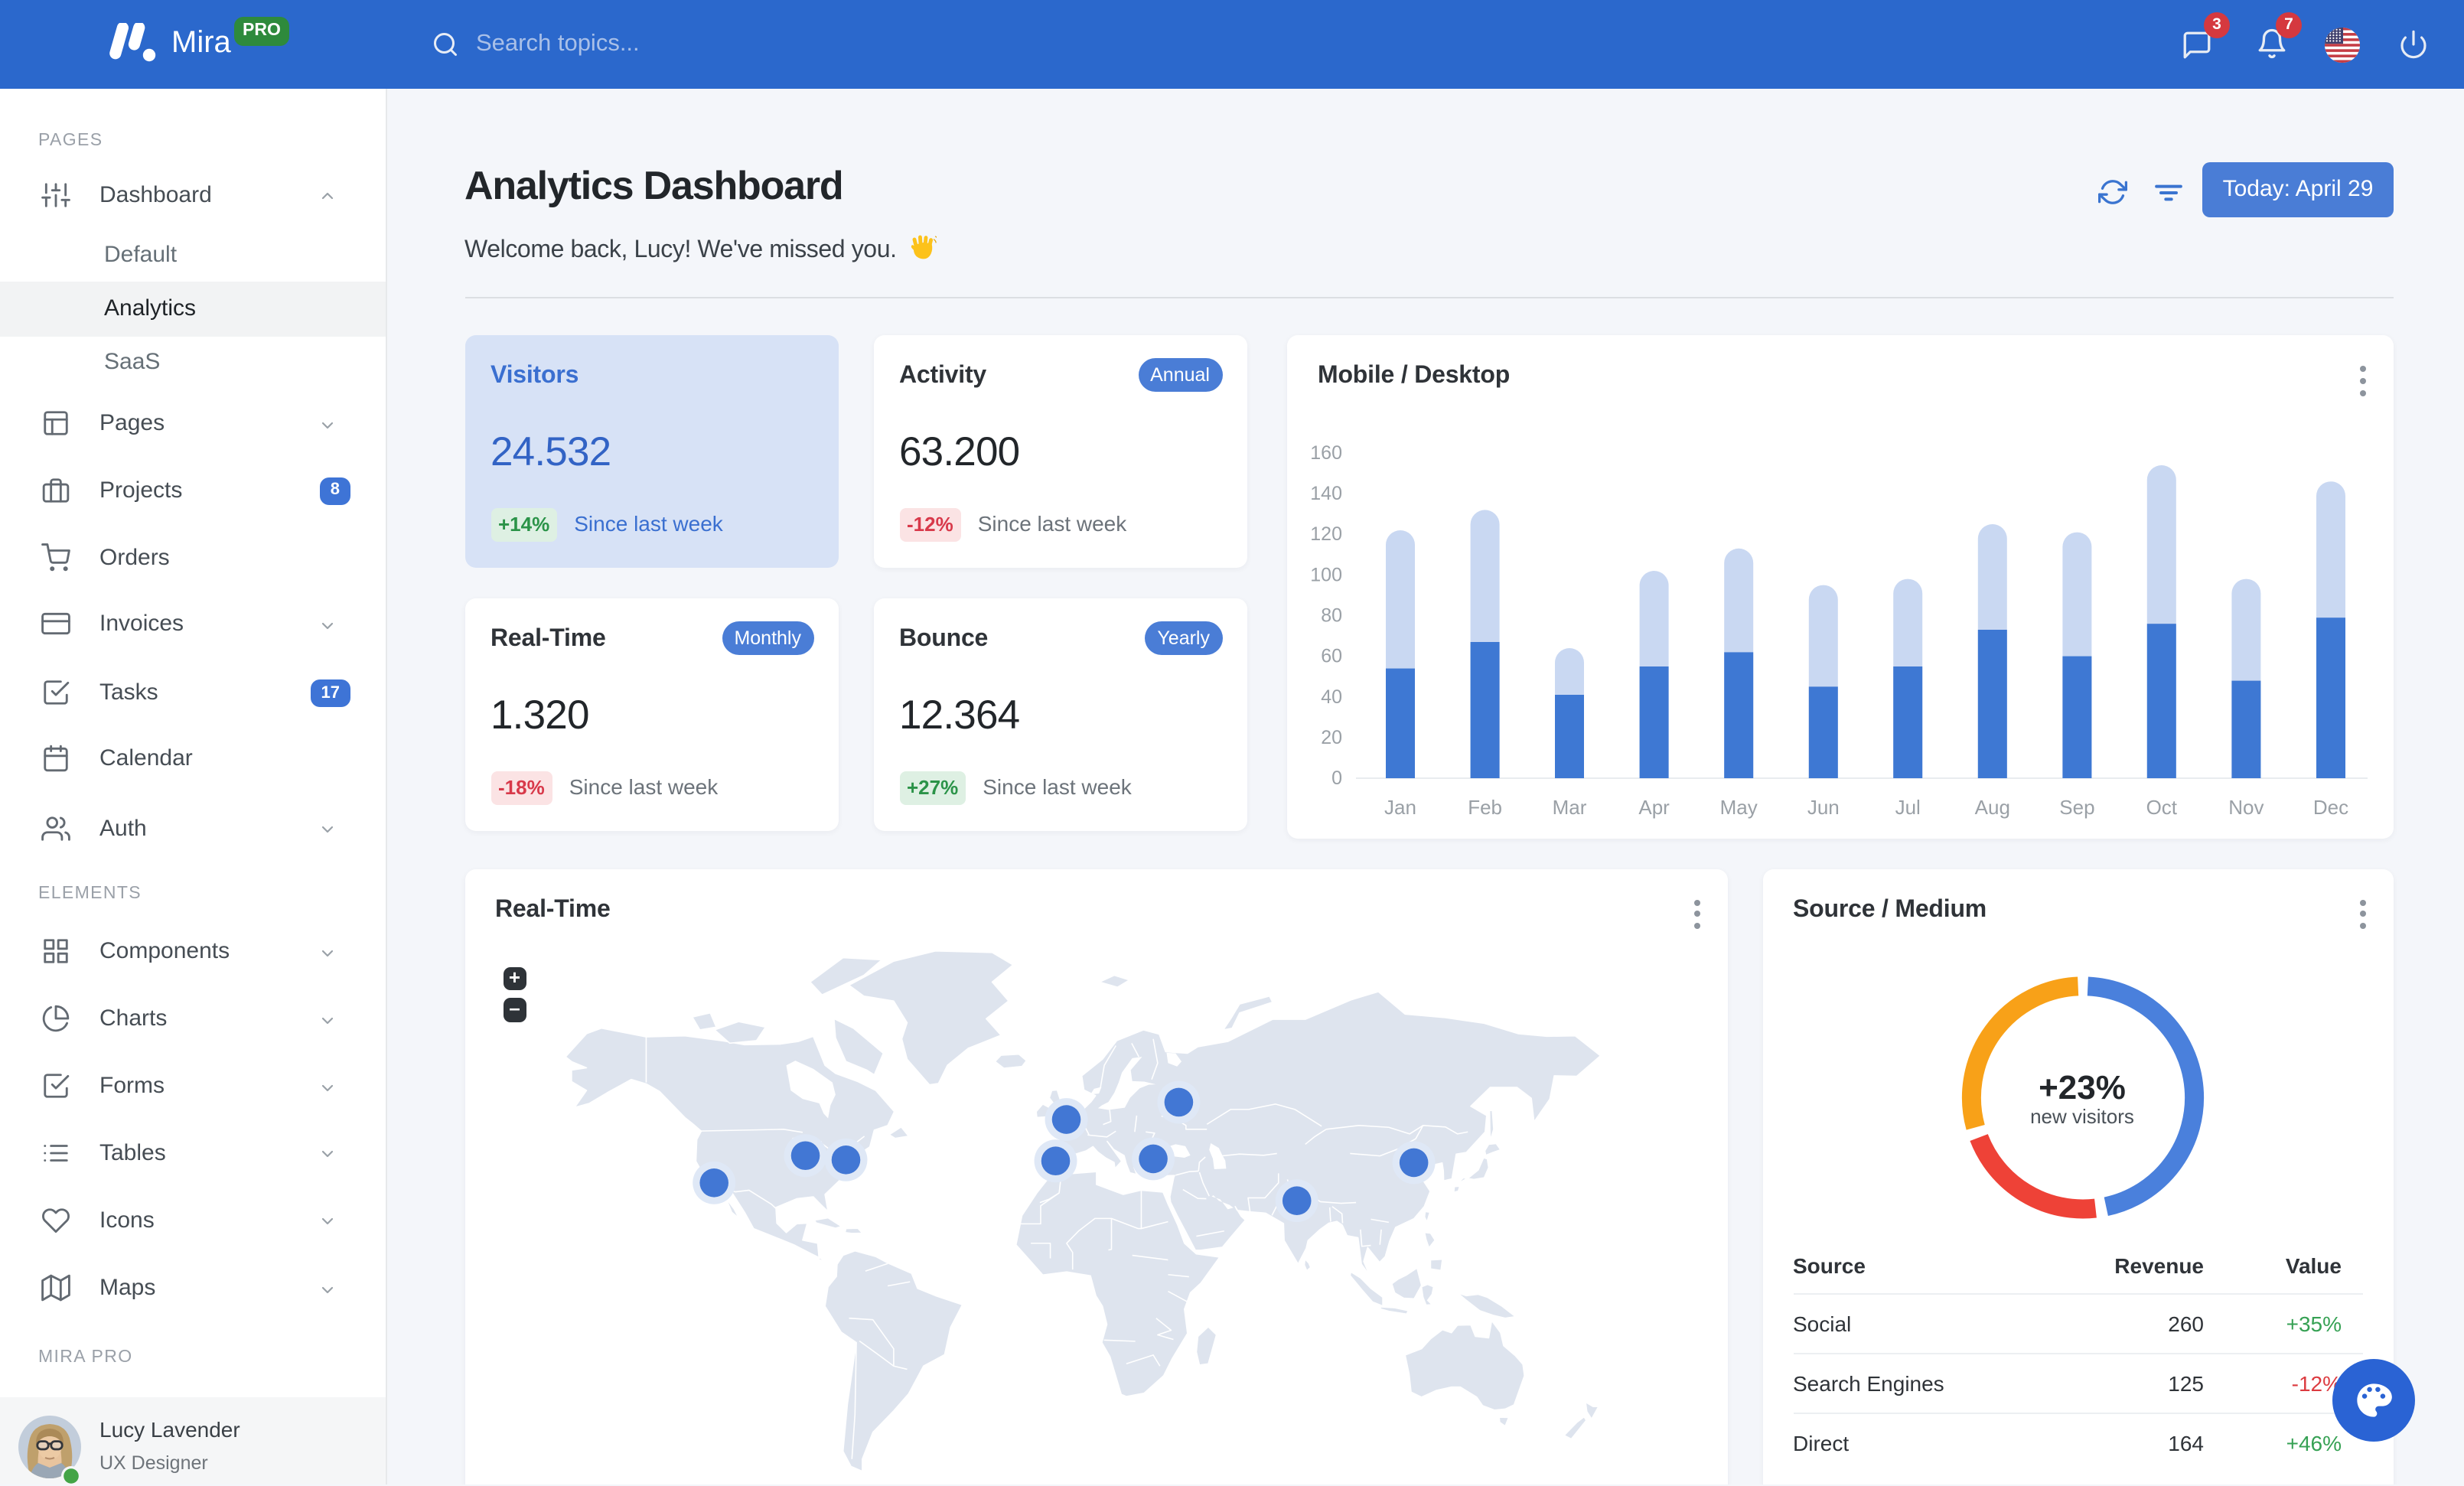 The width and height of the screenshot is (2464, 1486). I want to click on svg-text: 140, so click(1326, 494).